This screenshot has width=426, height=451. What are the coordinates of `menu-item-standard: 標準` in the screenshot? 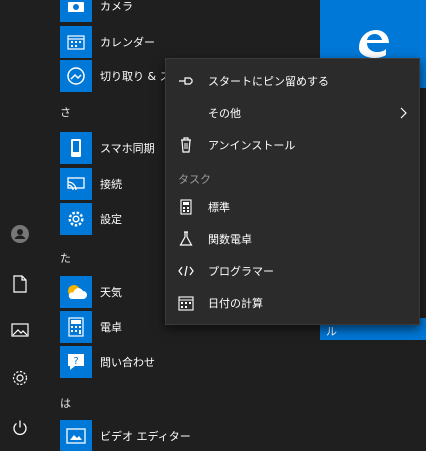 It's located at (292, 207).